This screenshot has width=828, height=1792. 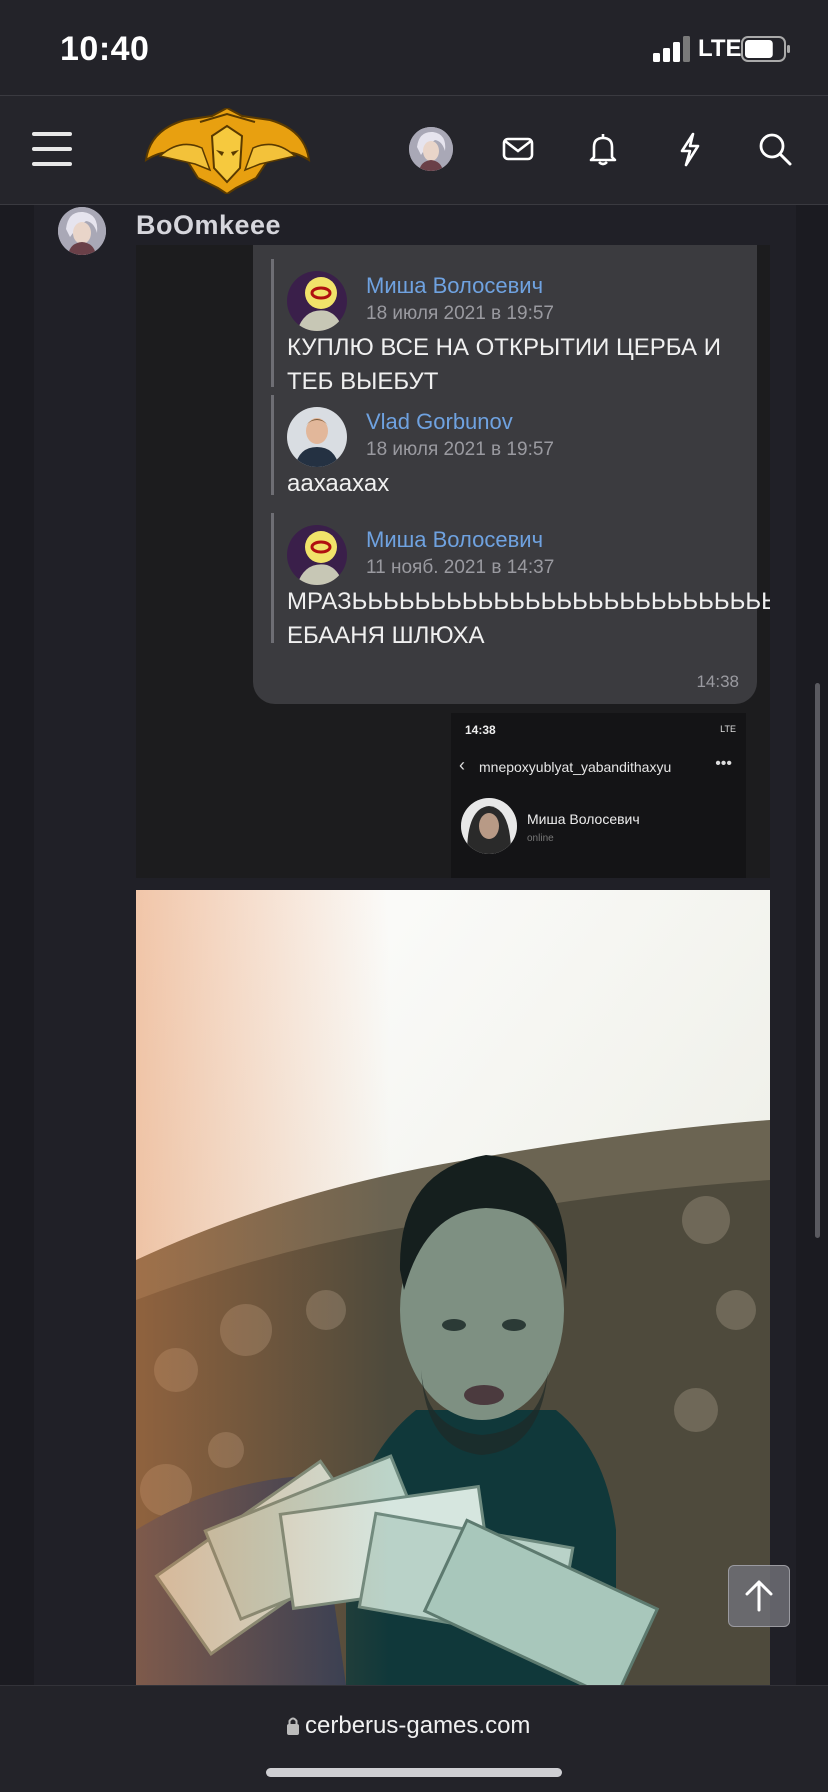 What do you see at coordinates (671, 49) in the screenshot?
I see `signal-icon` at bounding box center [671, 49].